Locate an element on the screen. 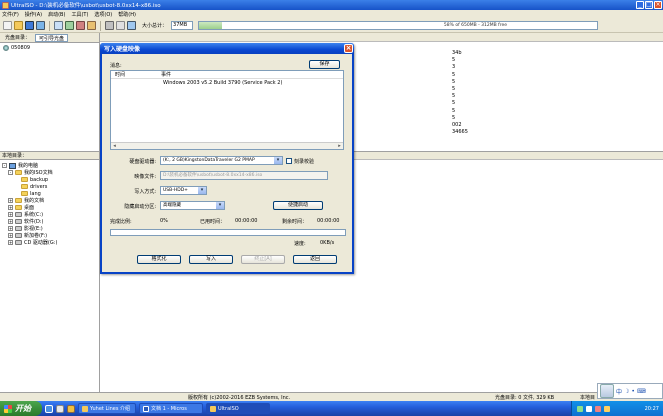  log-horizontal-scrollbar: ◂ ▸ is located at coordinates (227, 145).